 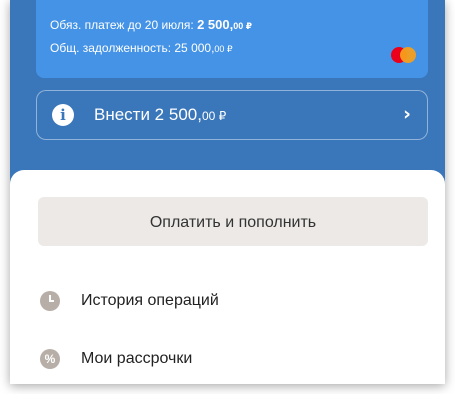 What do you see at coordinates (63, 115) in the screenshot?
I see `info-icon: i` at bounding box center [63, 115].